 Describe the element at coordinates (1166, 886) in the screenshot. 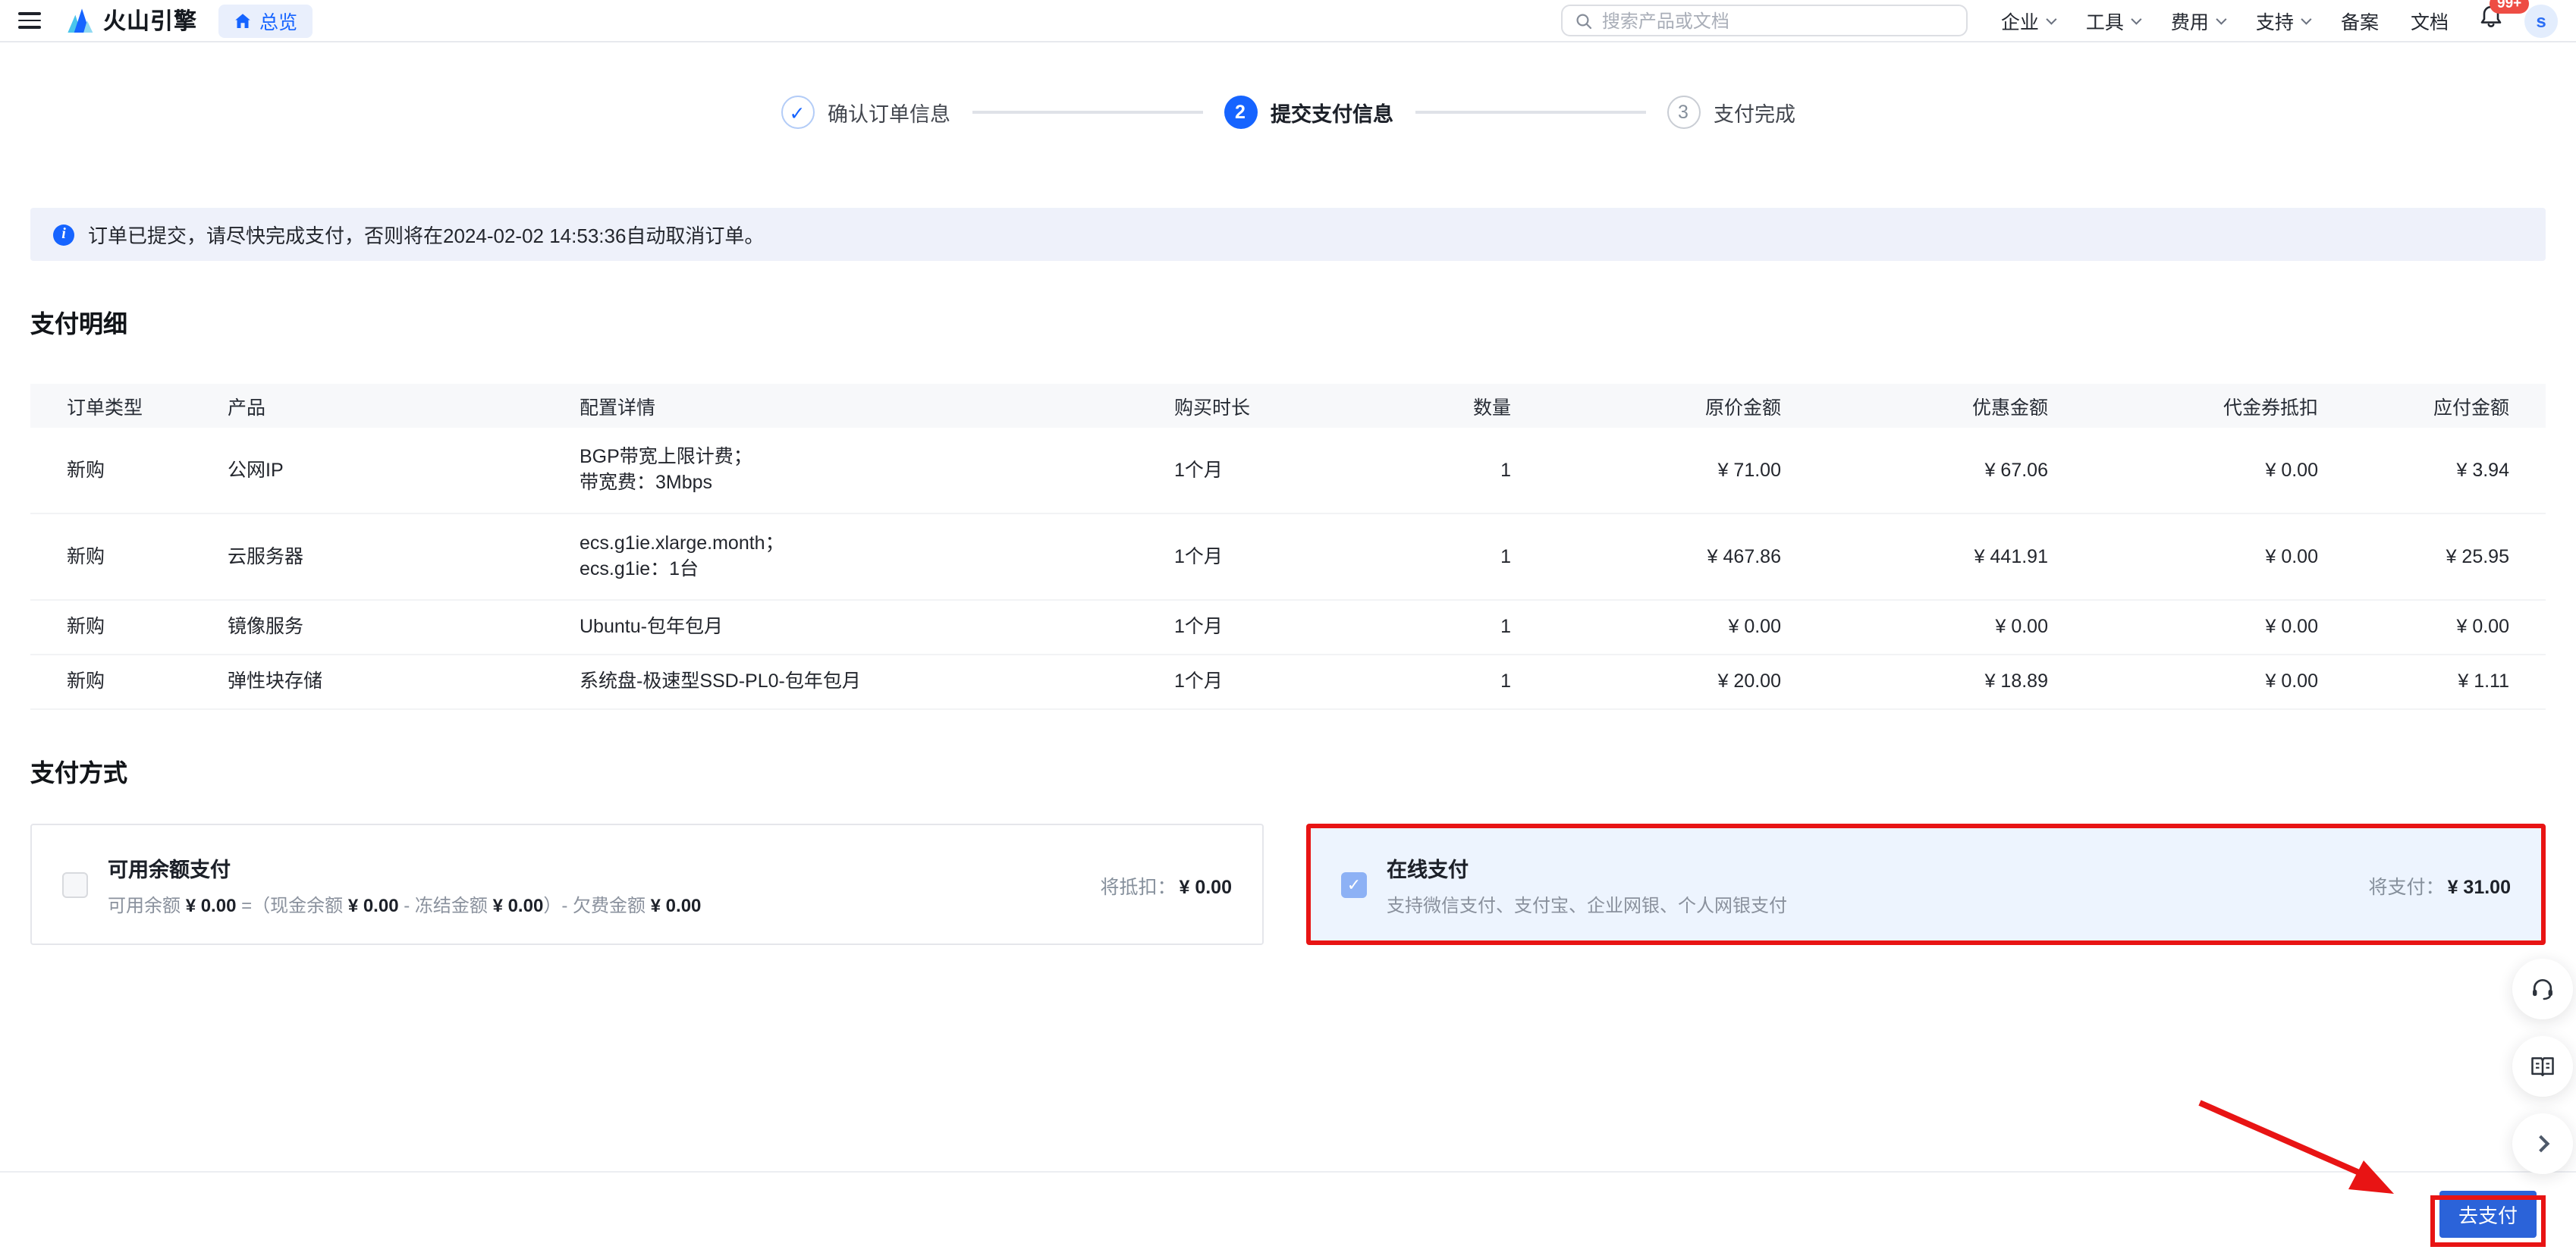

I see `deduct-amount: 将抵扣： ¥ 0.00` at that location.